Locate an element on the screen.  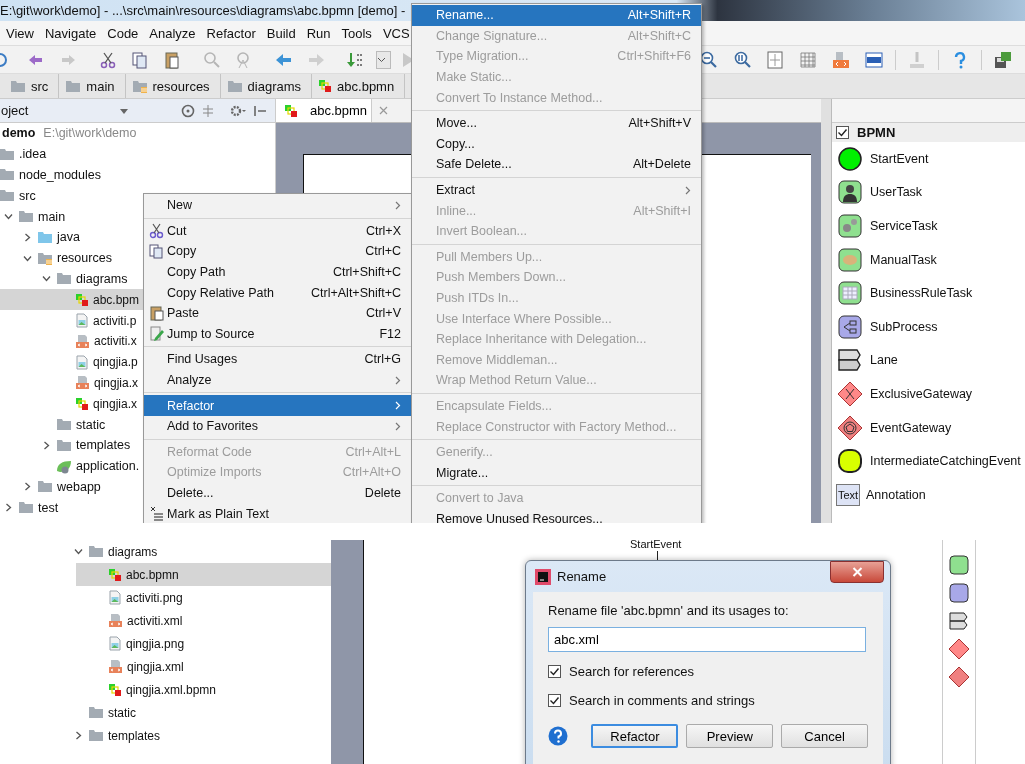
tree-item: .idea is located at coordinates (137, 154).